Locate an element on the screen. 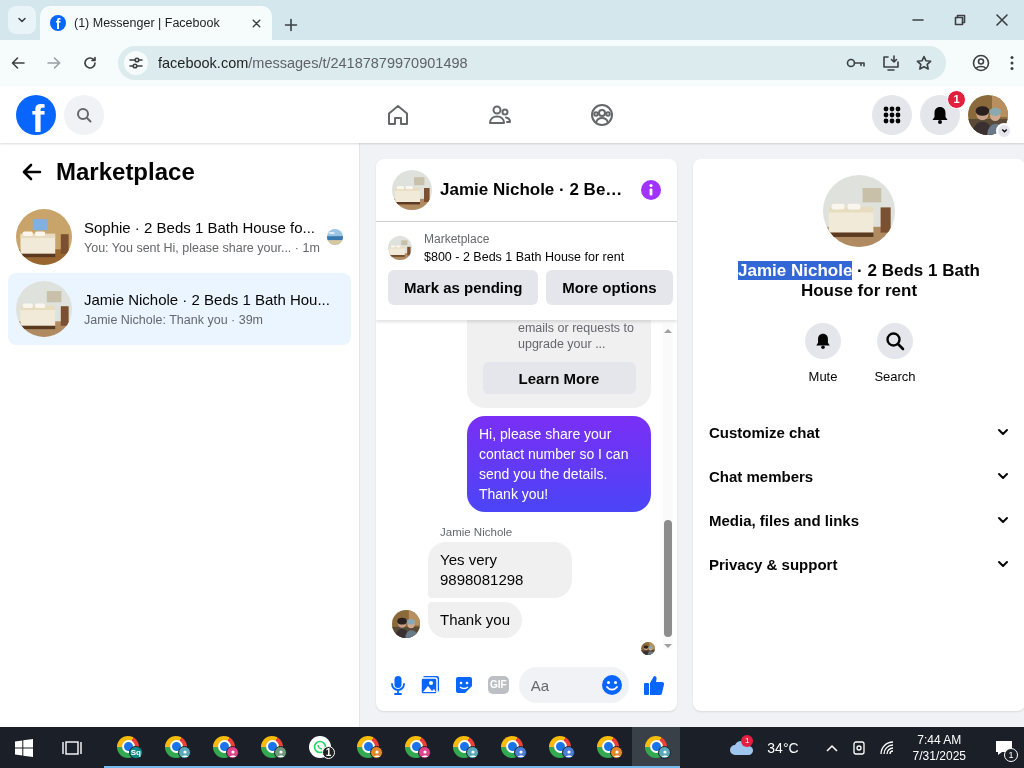 The height and width of the screenshot is (768, 1024). conversation-title: Jamie Nichole · 2 Beds 1 Bath House for rent is located at coordinates (859, 281).